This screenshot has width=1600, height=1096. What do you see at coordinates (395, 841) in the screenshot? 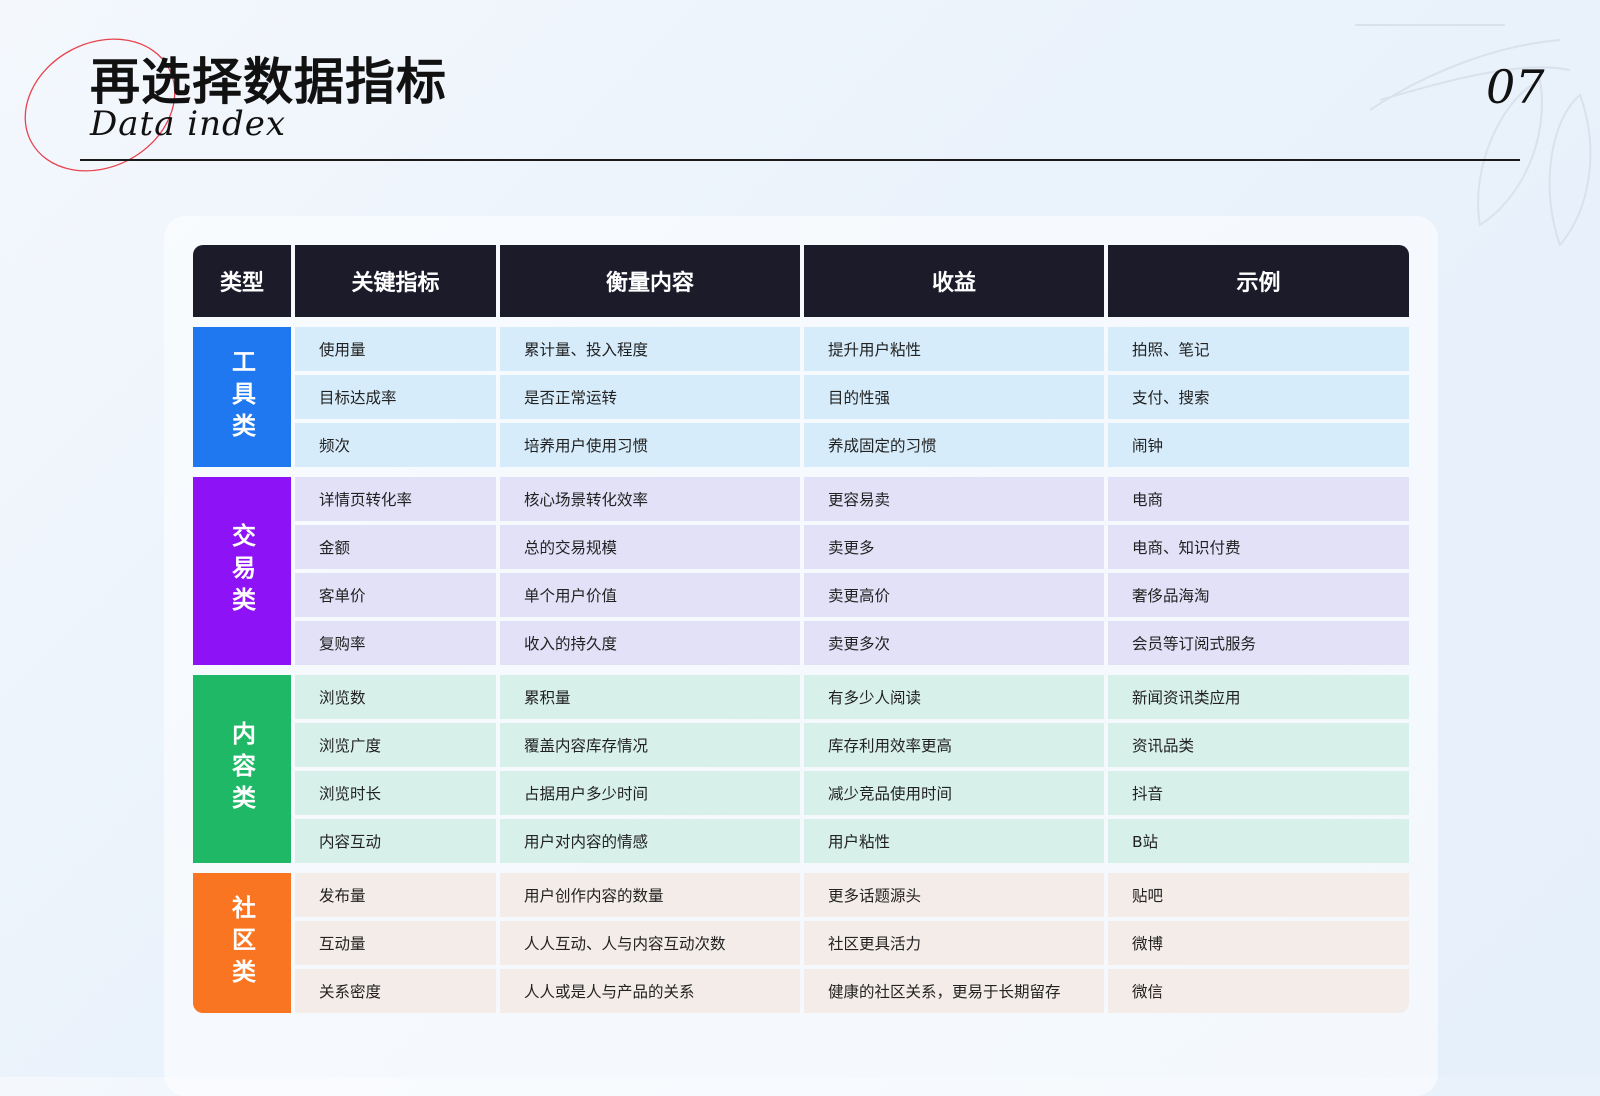
I see `key-metric-cell: 内容互动` at bounding box center [395, 841].